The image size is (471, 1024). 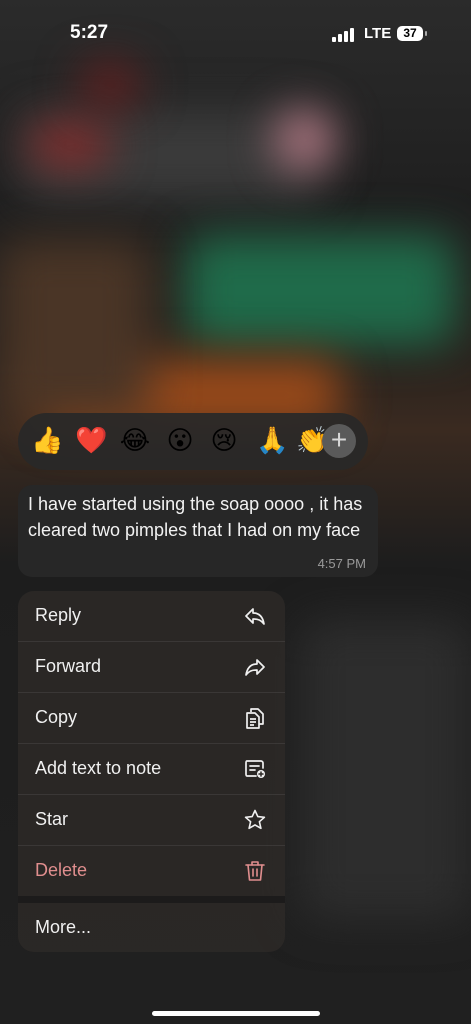 What do you see at coordinates (151, 667) in the screenshot?
I see `menu-item-forward: Forward` at bounding box center [151, 667].